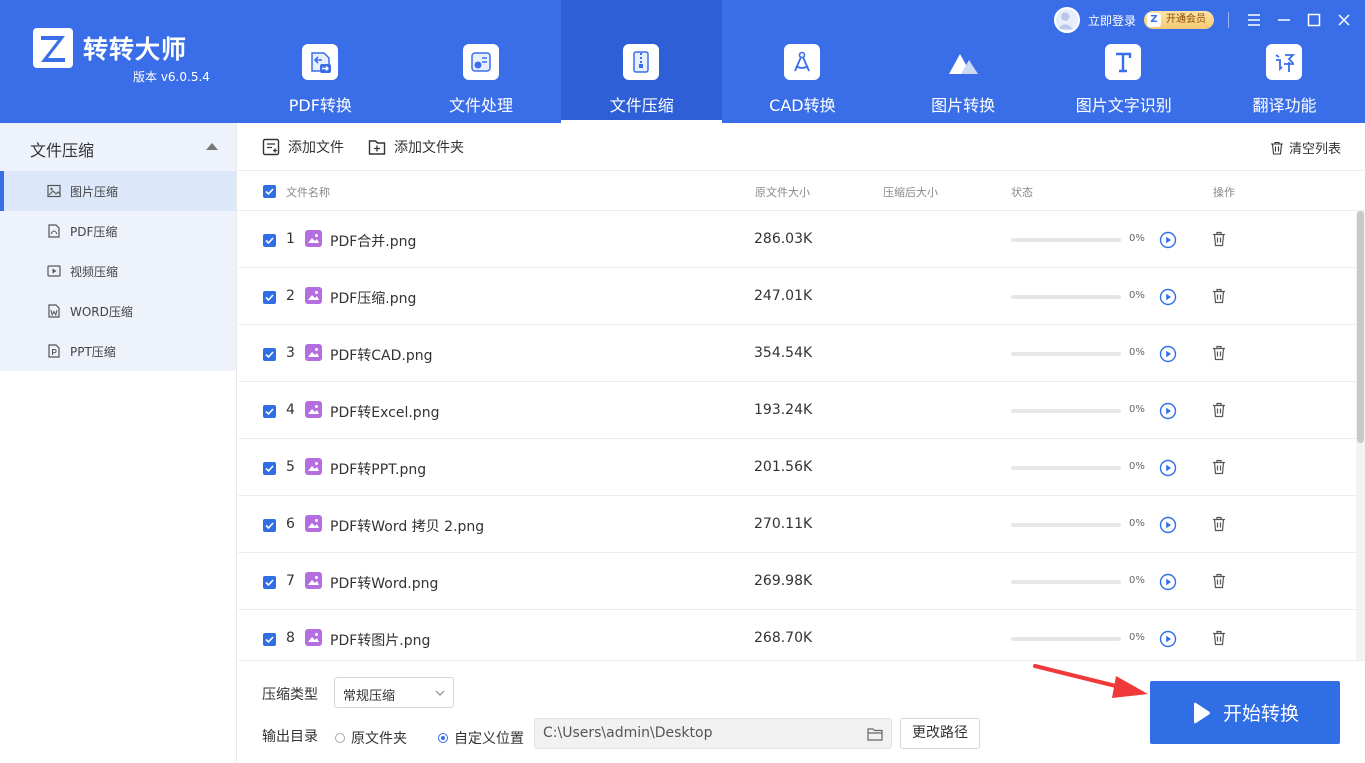  Describe the element at coordinates (54, 311) in the screenshot. I see `word-icon` at that location.